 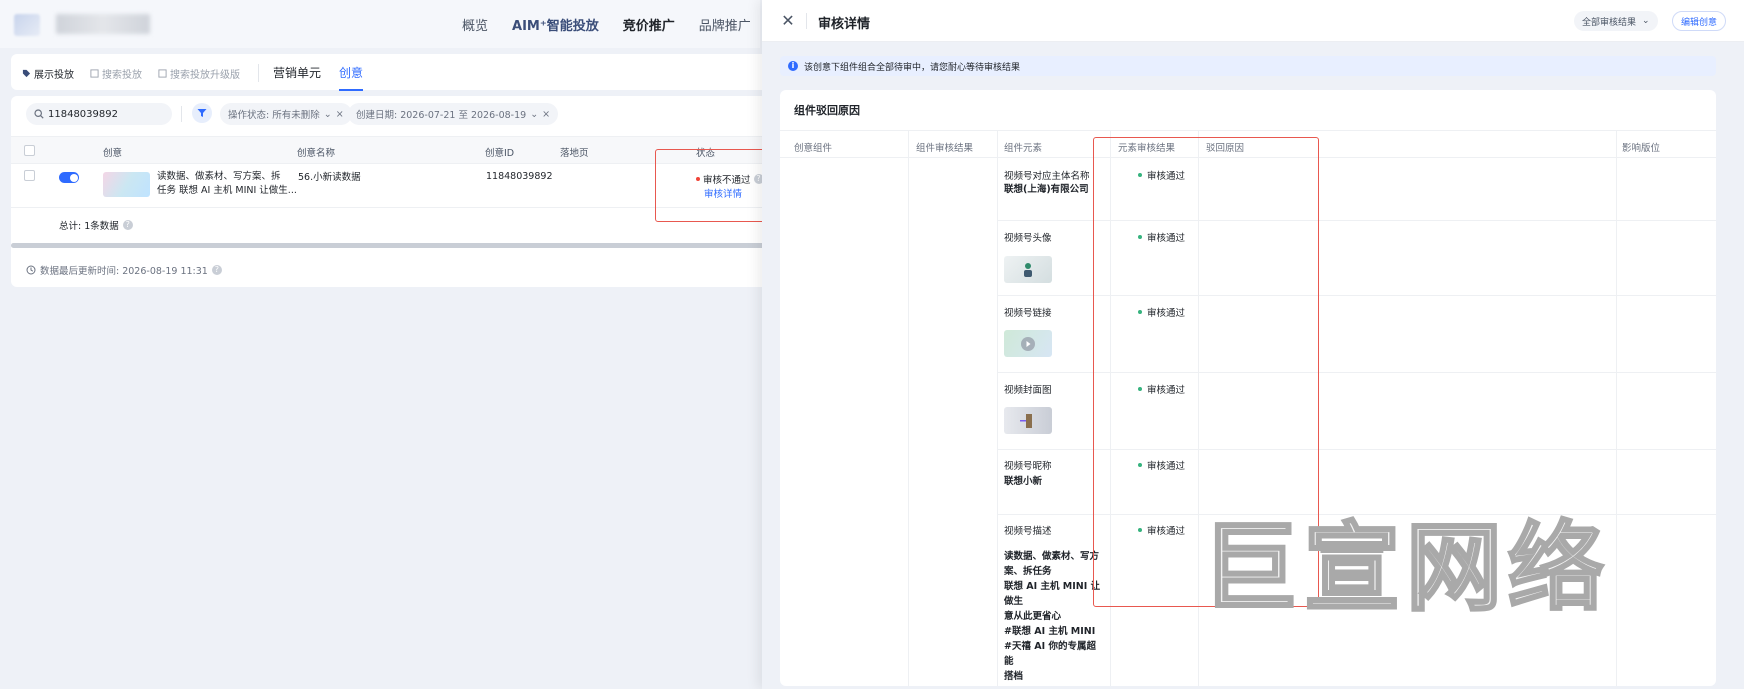 What do you see at coordinates (1609, 22) in the screenshot?
I see `result-filter-value: 全部审核结果` at bounding box center [1609, 22].